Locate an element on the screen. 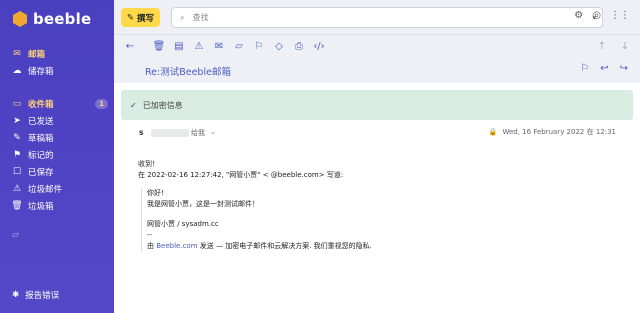 The height and width of the screenshot is (313, 640). subject-row: Re:测试Beeble邮箱 ⚐ ↩ ↪ is located at coordinates (377, 70).